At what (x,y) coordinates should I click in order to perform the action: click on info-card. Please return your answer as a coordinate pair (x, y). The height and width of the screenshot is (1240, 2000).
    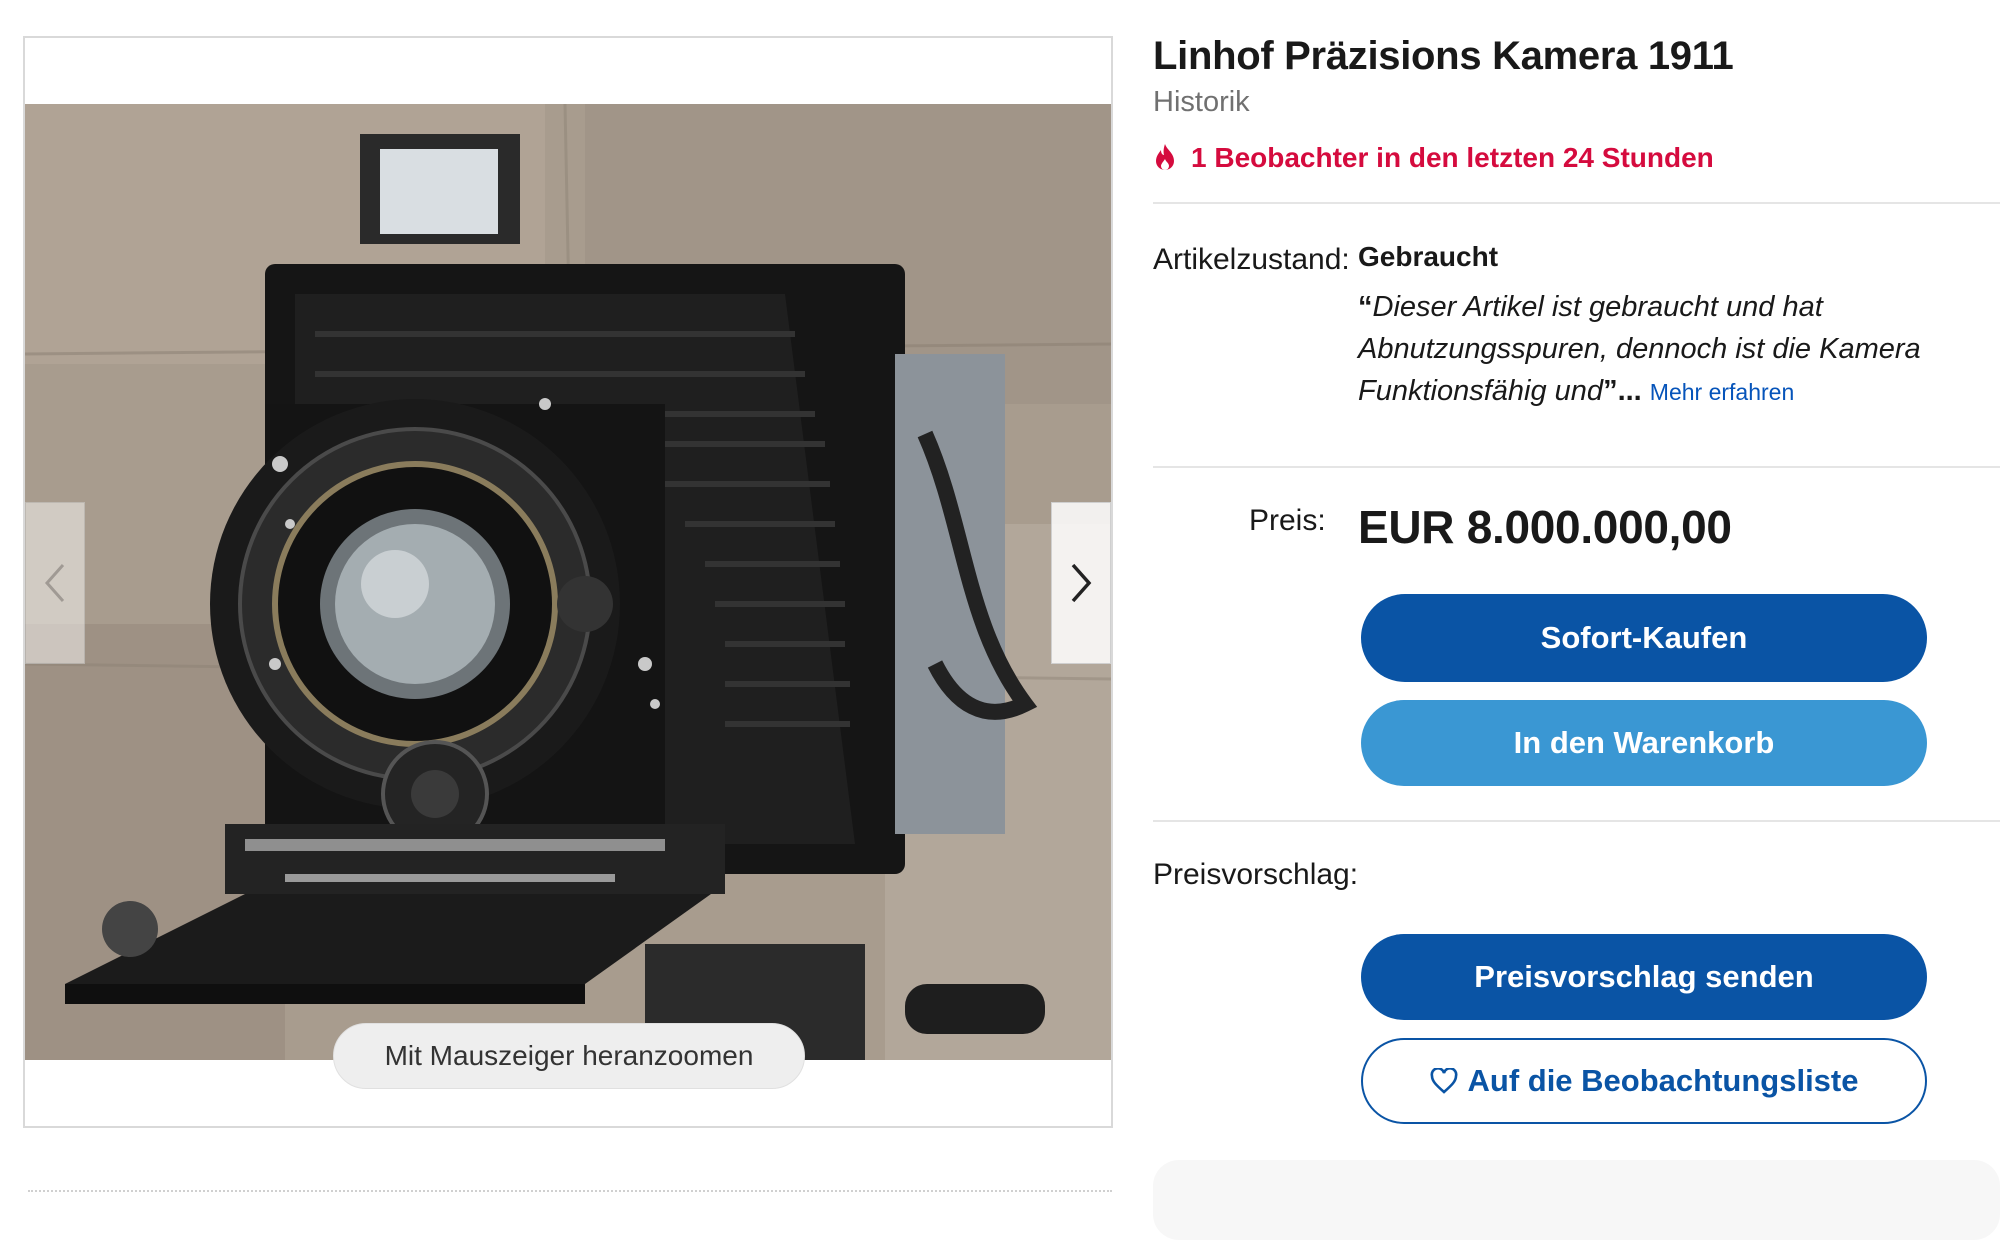
    Looking at the image, I should click on (1576, 1200).